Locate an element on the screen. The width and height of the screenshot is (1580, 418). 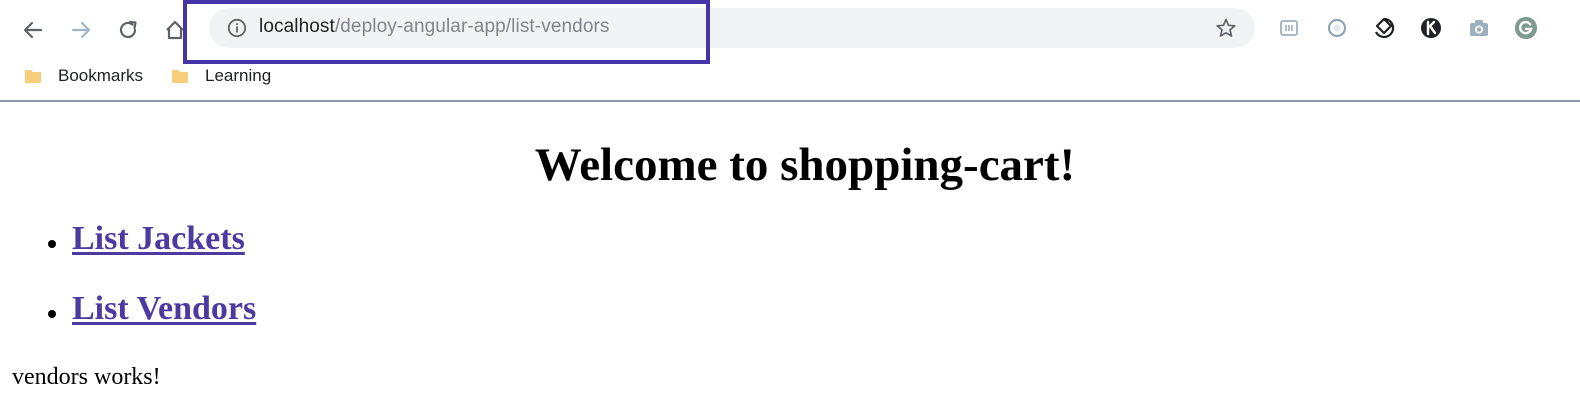
reload-button is located at coordinates (128, 30).